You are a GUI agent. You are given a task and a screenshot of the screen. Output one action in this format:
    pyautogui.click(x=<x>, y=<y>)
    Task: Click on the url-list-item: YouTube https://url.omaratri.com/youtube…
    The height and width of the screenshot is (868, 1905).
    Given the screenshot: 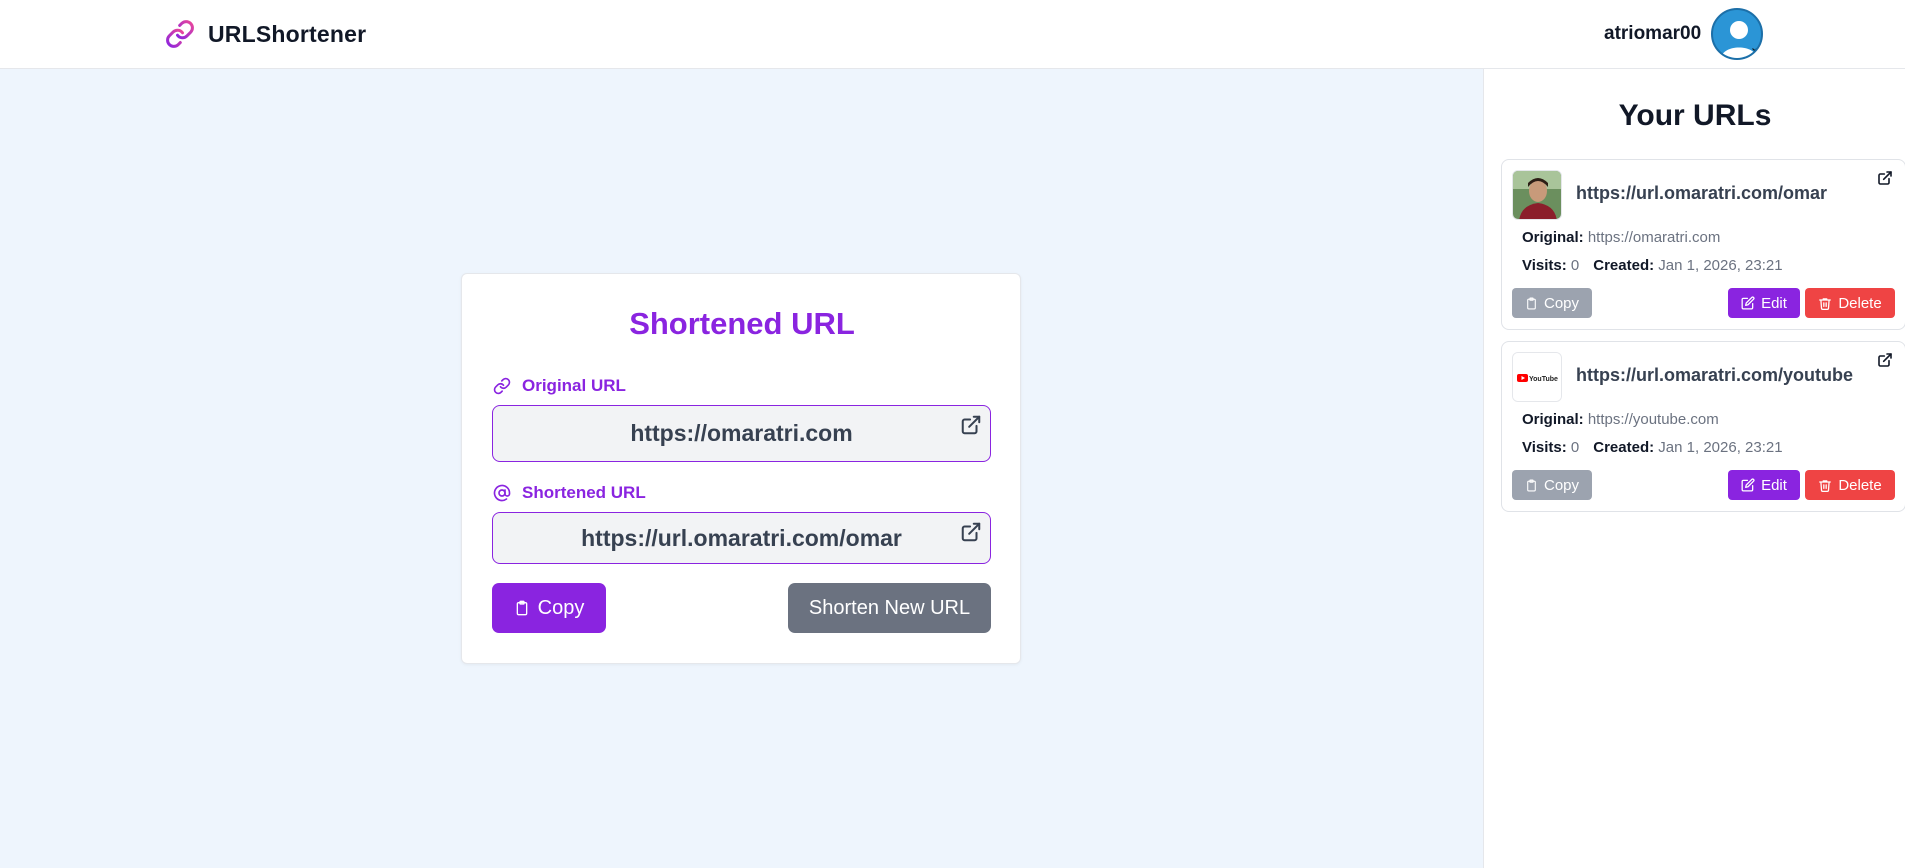 What is the action you would take?
    pyautogui.click(x=1703, y=426)
    